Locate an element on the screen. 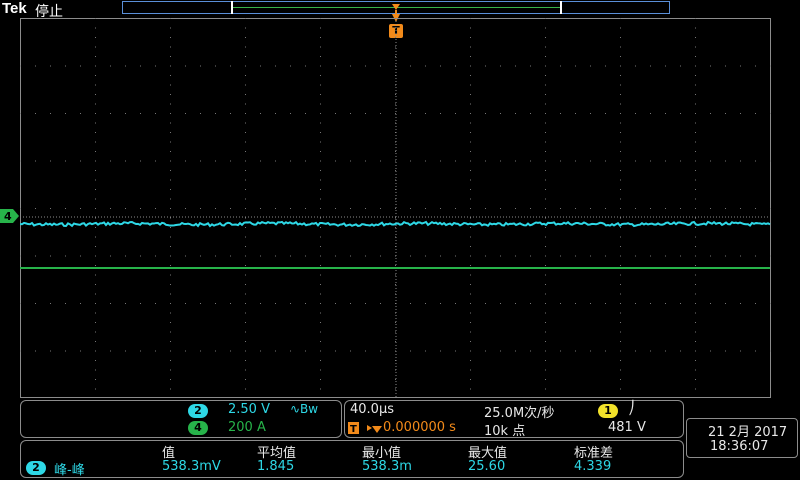 Image resolution: width=800 pixels, height=480 pixels. record-length: 10k 点 is located at coordinates (504, 429).